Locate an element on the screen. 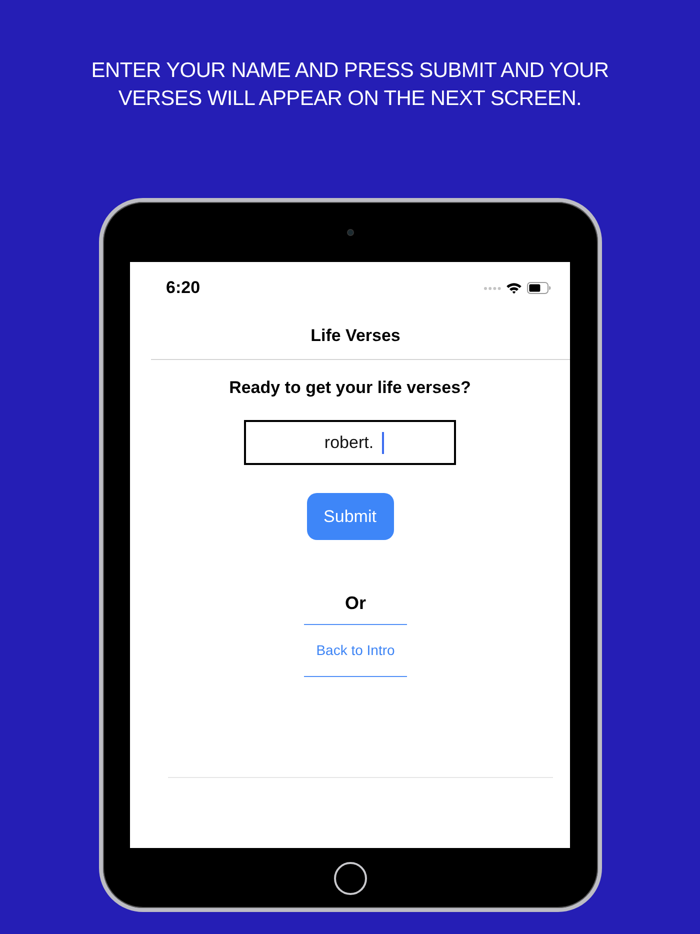  or-label: Or is located at coordinates (355, 603).